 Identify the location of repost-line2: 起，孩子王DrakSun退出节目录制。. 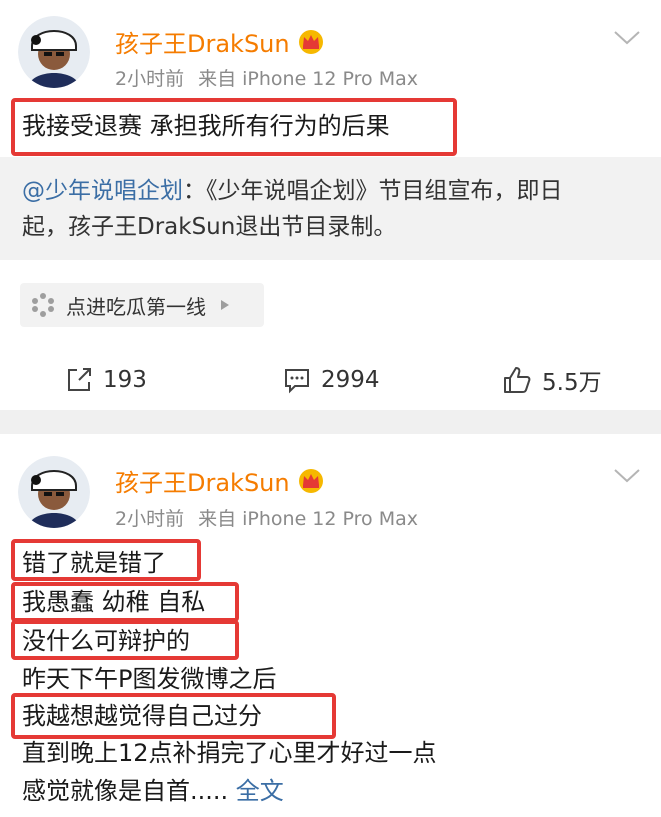
(209, 227).